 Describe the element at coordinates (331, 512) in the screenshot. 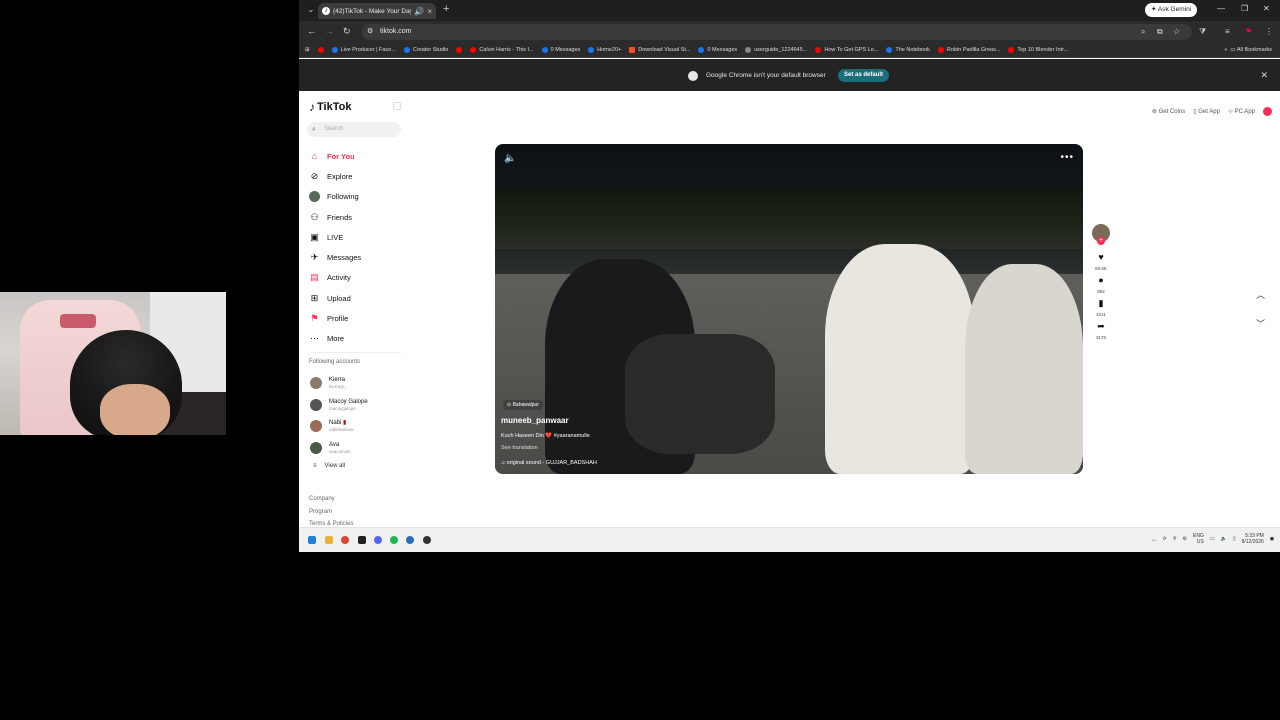

I see `footer-link-program: Program` at that location.